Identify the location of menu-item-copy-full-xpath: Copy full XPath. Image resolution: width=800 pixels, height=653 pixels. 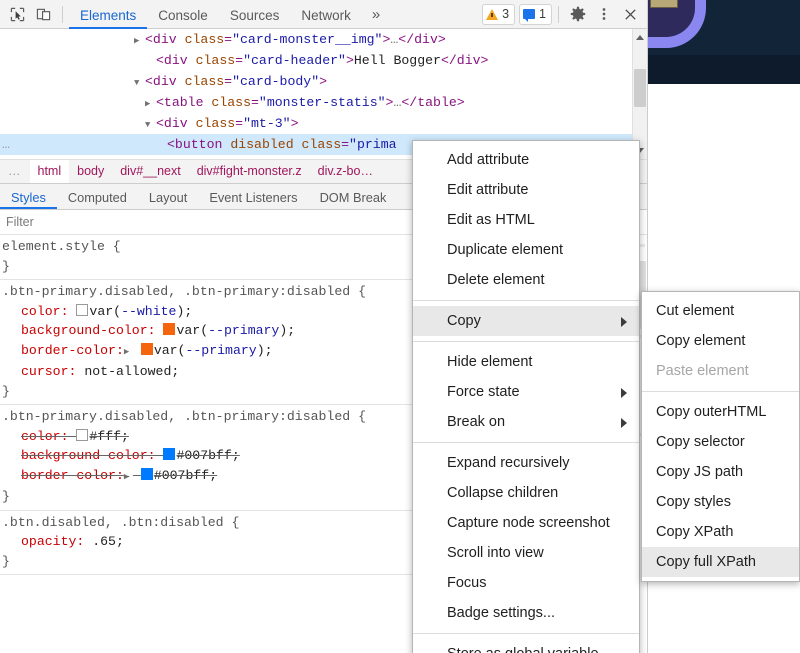
(720, 562).